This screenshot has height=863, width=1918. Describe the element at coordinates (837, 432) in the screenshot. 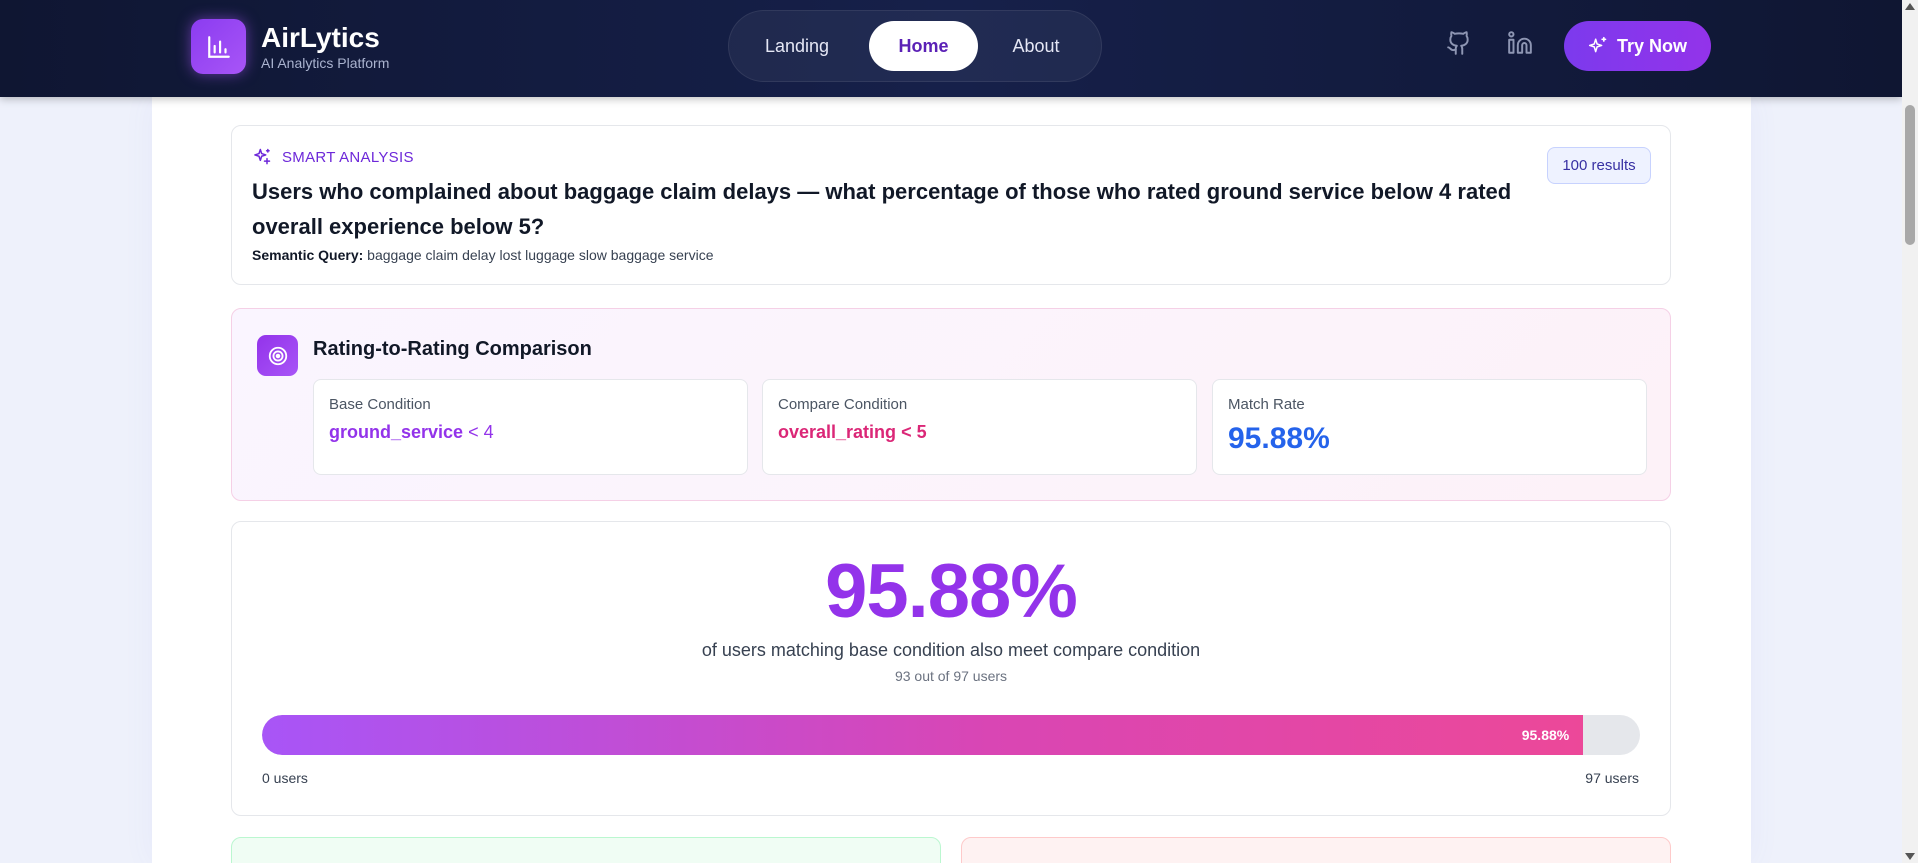

I see `compare-condition-field: overall_rating` at that location.